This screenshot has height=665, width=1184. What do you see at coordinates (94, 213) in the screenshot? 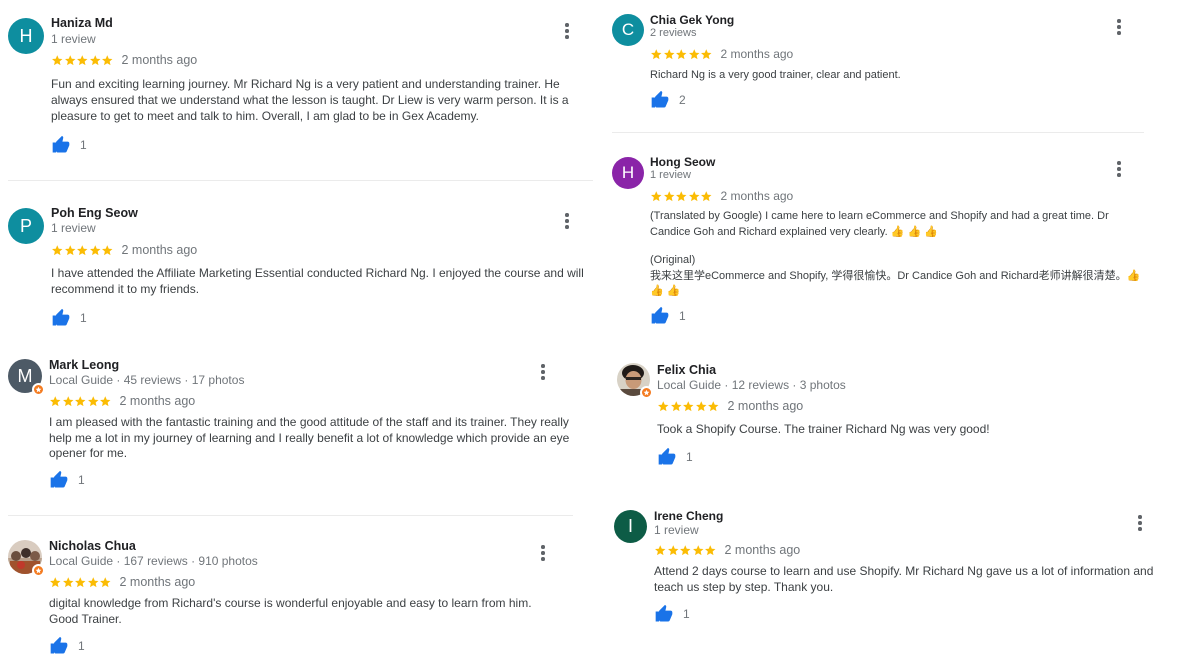
I see `reviewer-name: Poh Eng Seow` at bounding box center [94, 213].